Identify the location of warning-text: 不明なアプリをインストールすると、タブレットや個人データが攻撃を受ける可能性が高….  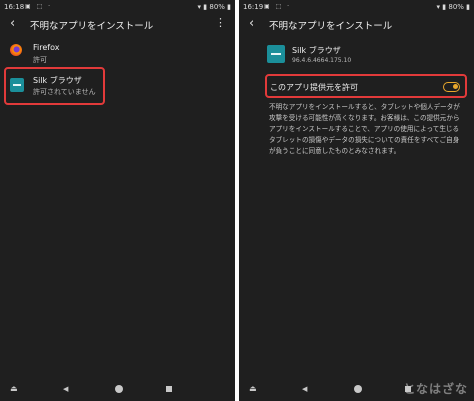
(364, 129).